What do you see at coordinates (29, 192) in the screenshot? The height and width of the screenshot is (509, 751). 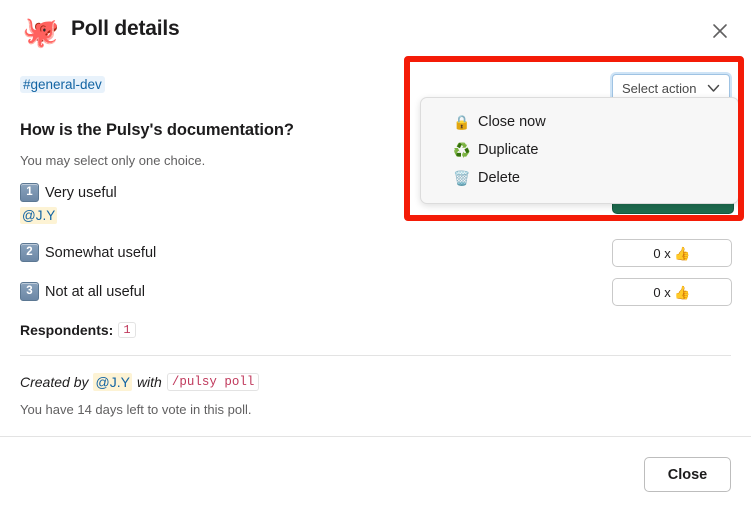 I see `option-number-badge: 1` at bounding box center [29, 192].